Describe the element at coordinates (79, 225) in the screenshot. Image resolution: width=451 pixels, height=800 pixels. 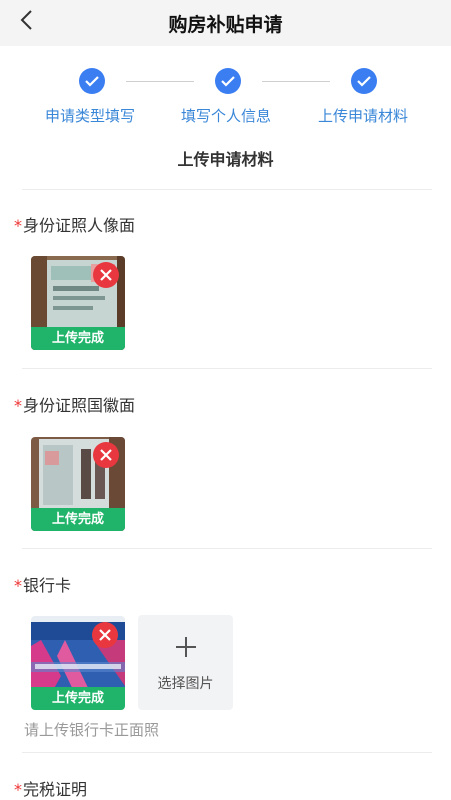
I see `field-label-text: 身份证照人像面` at that location.